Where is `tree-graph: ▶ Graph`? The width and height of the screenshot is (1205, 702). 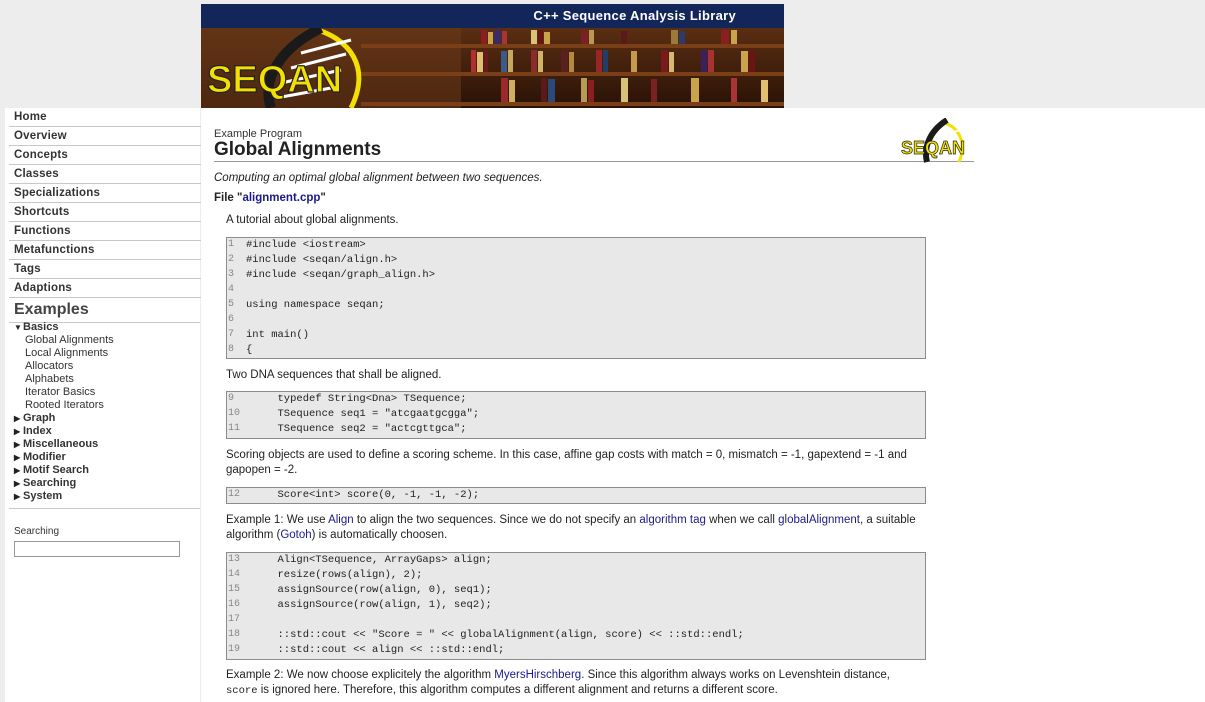 tree-graph: ▶ Graph is located at coordinates (34, 418).